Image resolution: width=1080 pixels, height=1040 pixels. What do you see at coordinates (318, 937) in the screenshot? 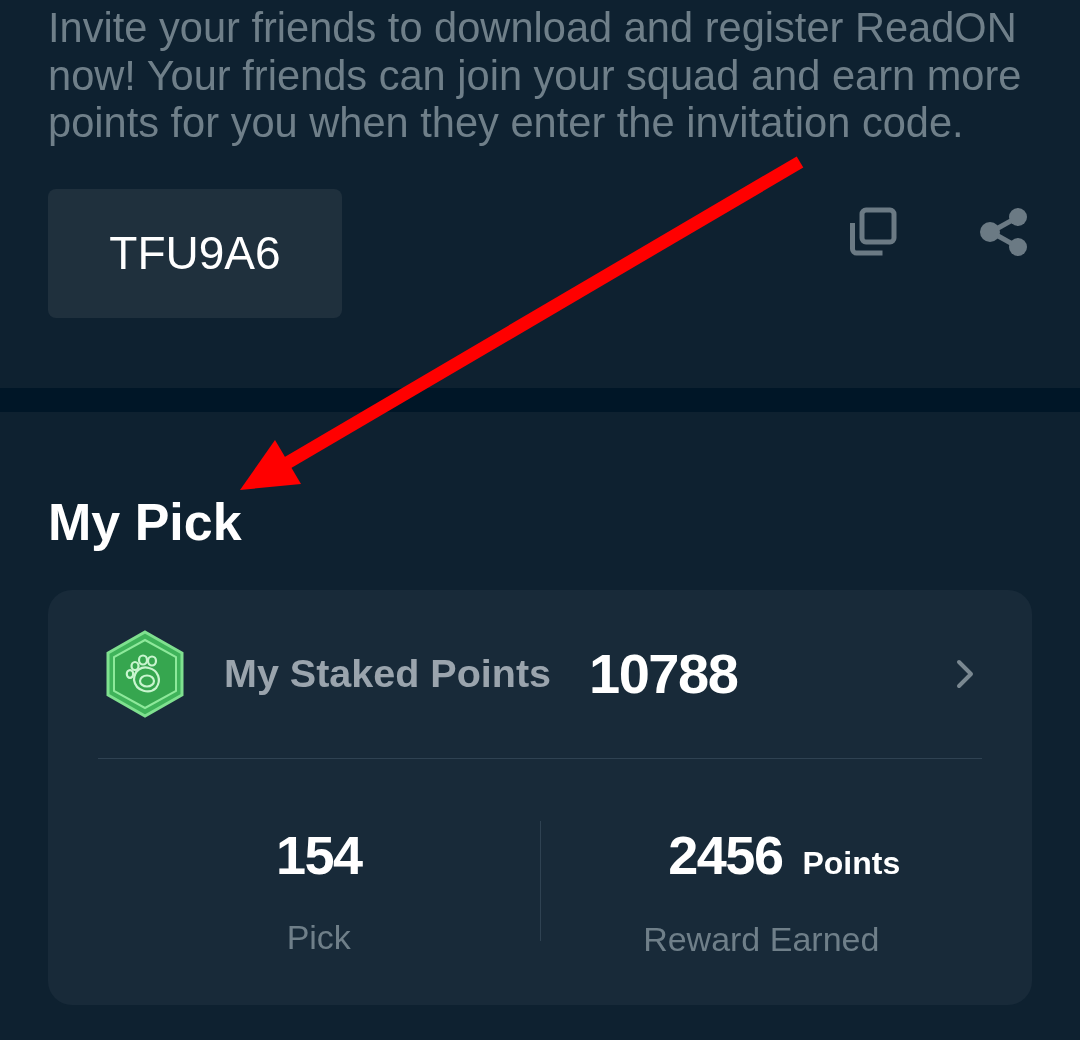
I see `stat-label: Pick` at bounding box center [318, 937].